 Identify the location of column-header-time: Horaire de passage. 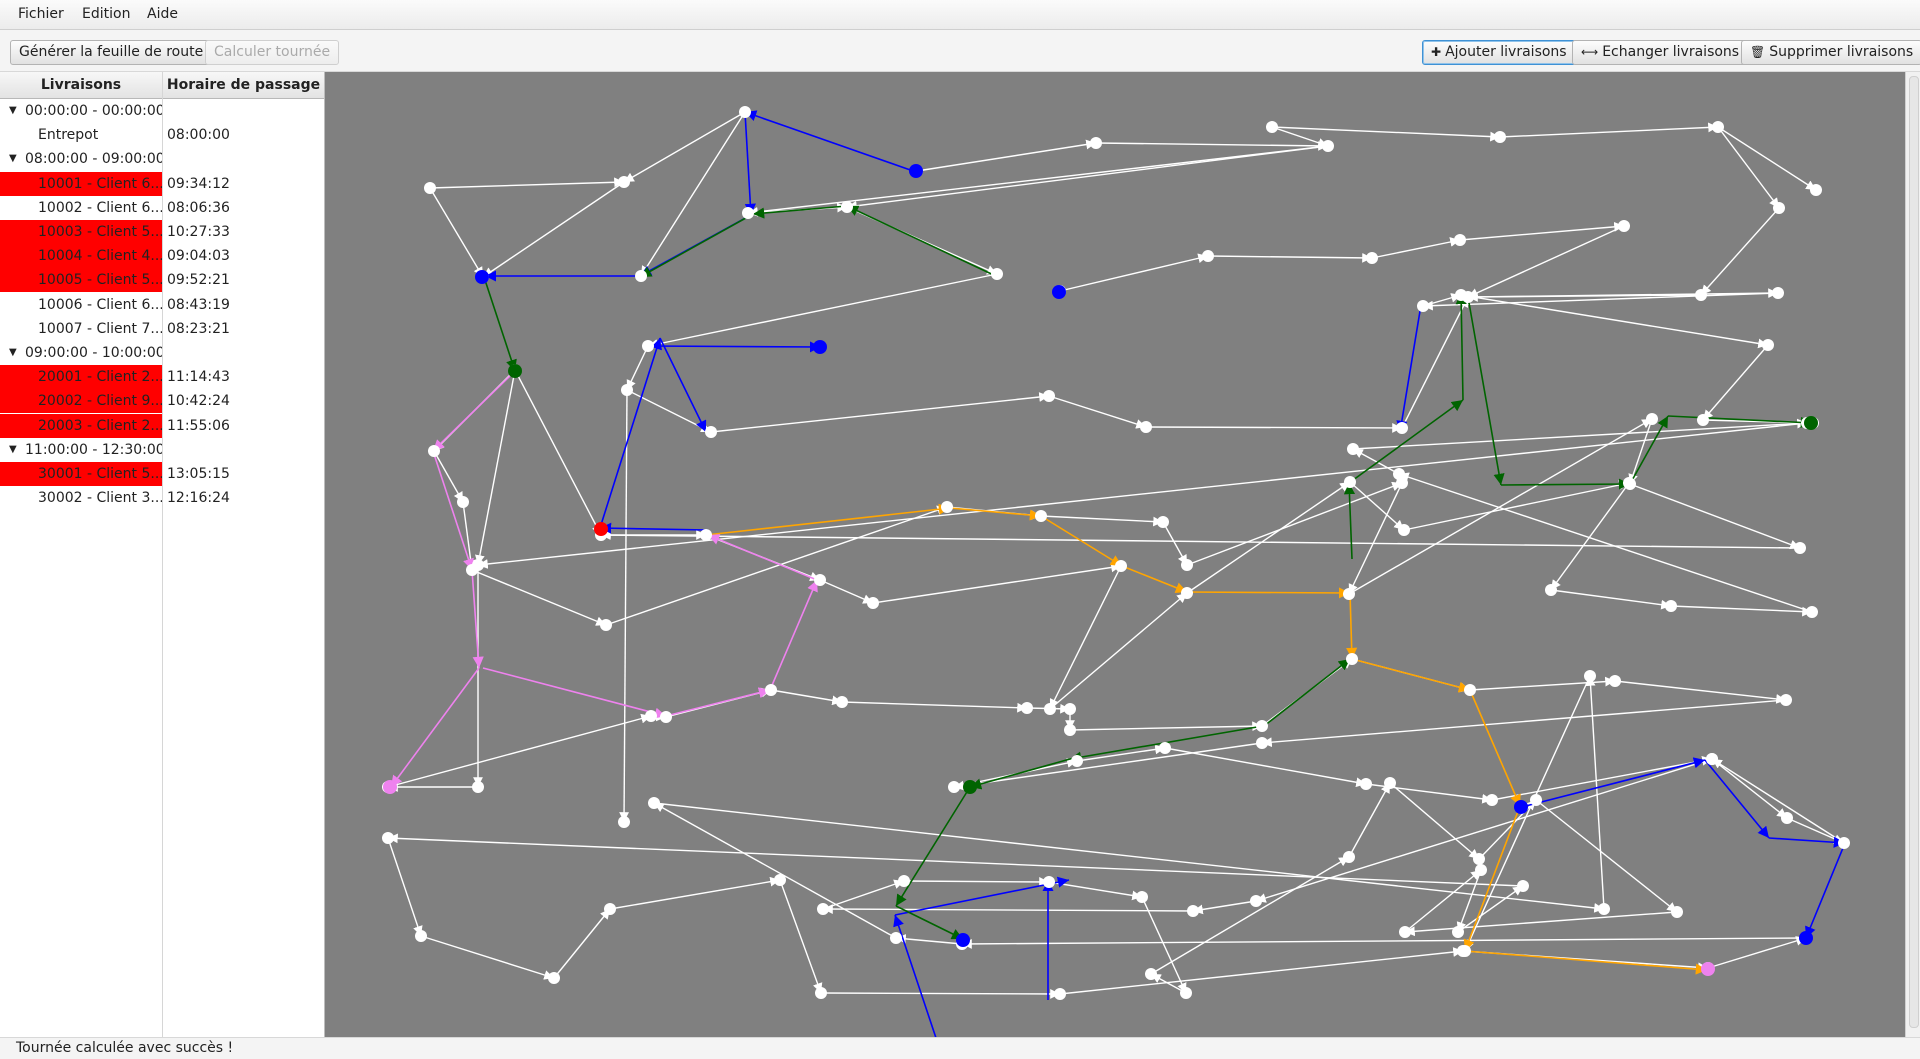
(243, 85).